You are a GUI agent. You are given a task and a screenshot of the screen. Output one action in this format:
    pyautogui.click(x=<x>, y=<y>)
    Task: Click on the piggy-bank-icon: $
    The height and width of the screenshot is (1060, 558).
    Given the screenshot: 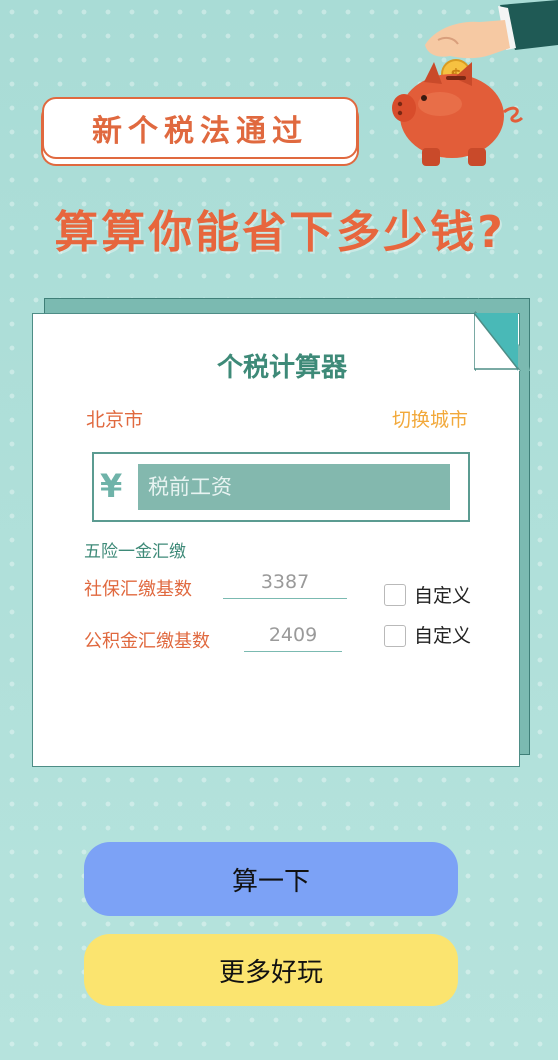 What is the action you would take?
    pyautogui.click(x=475, y=83)
    